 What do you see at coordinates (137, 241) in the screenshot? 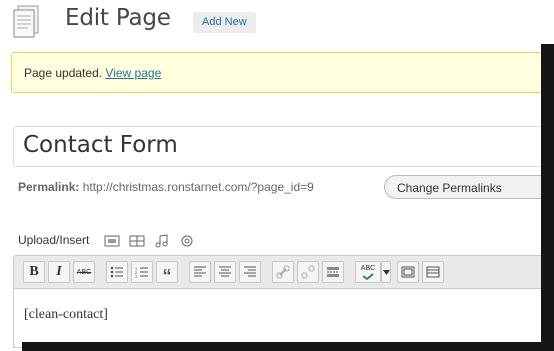
I see `video-icon` at bounding box center [137, 241].